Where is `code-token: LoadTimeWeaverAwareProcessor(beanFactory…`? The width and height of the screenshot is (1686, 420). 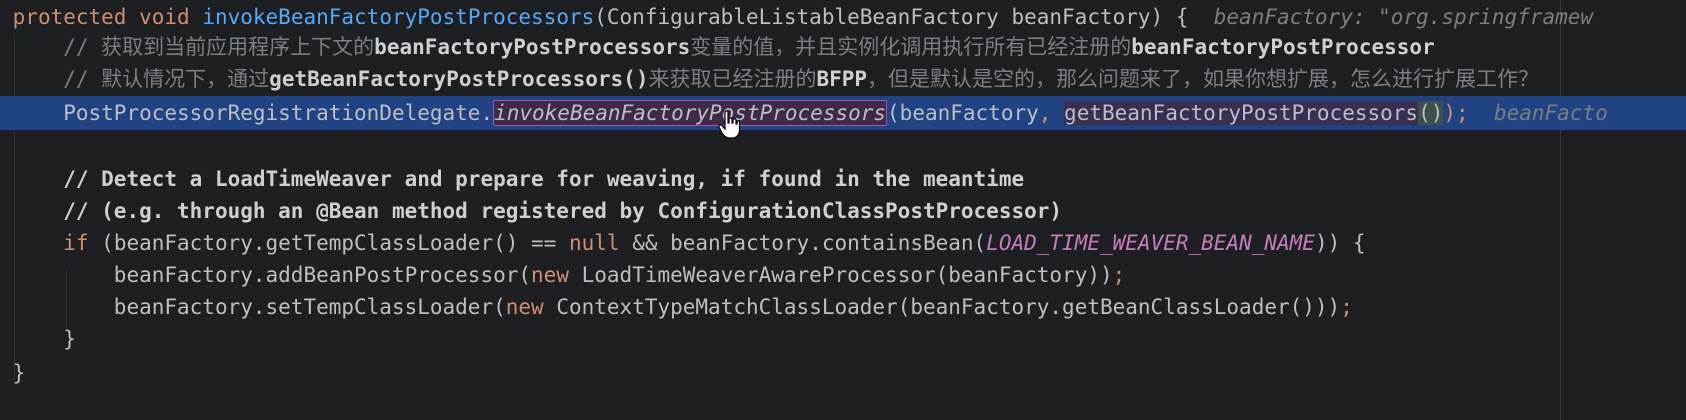
code-token: LoadTimeWeaverAwareProcessor(beanFactory… is located at coordinates (840, 275).